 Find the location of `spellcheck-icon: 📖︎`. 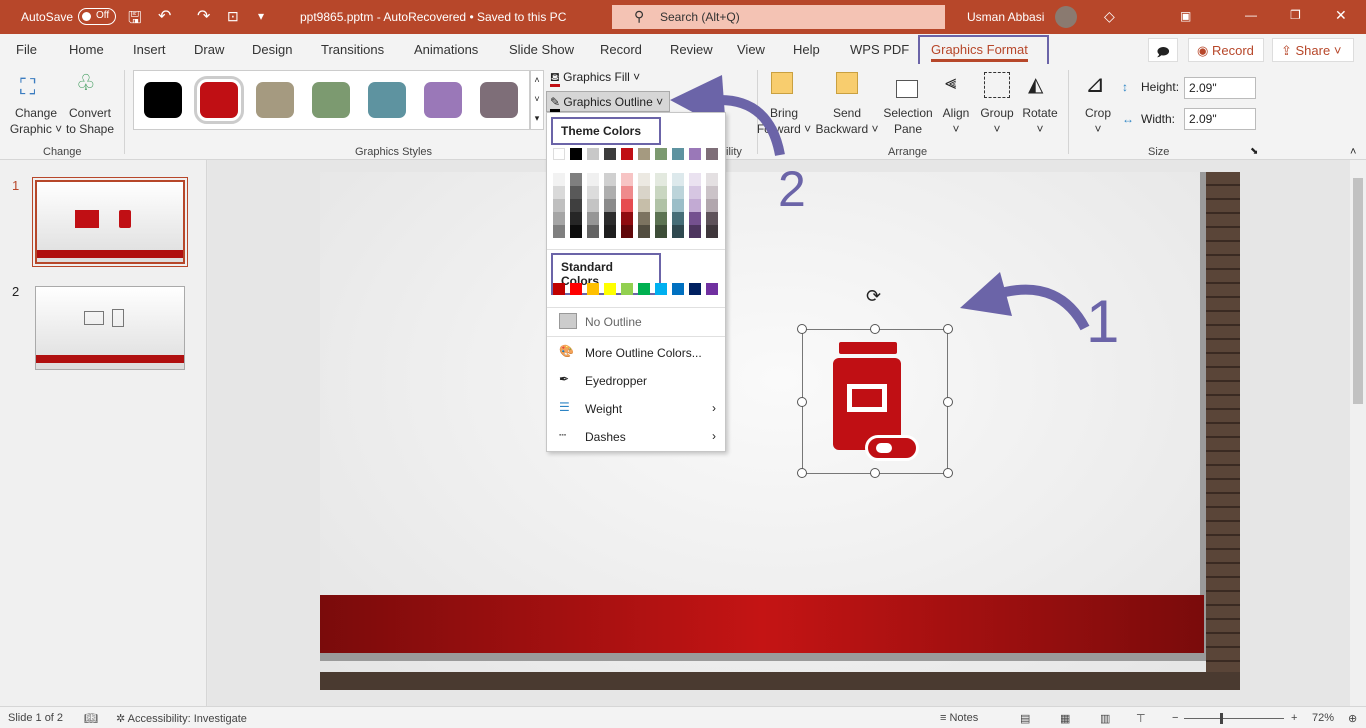

spellcheck-icon: 📖︎ is located at coordinates (91, 718).